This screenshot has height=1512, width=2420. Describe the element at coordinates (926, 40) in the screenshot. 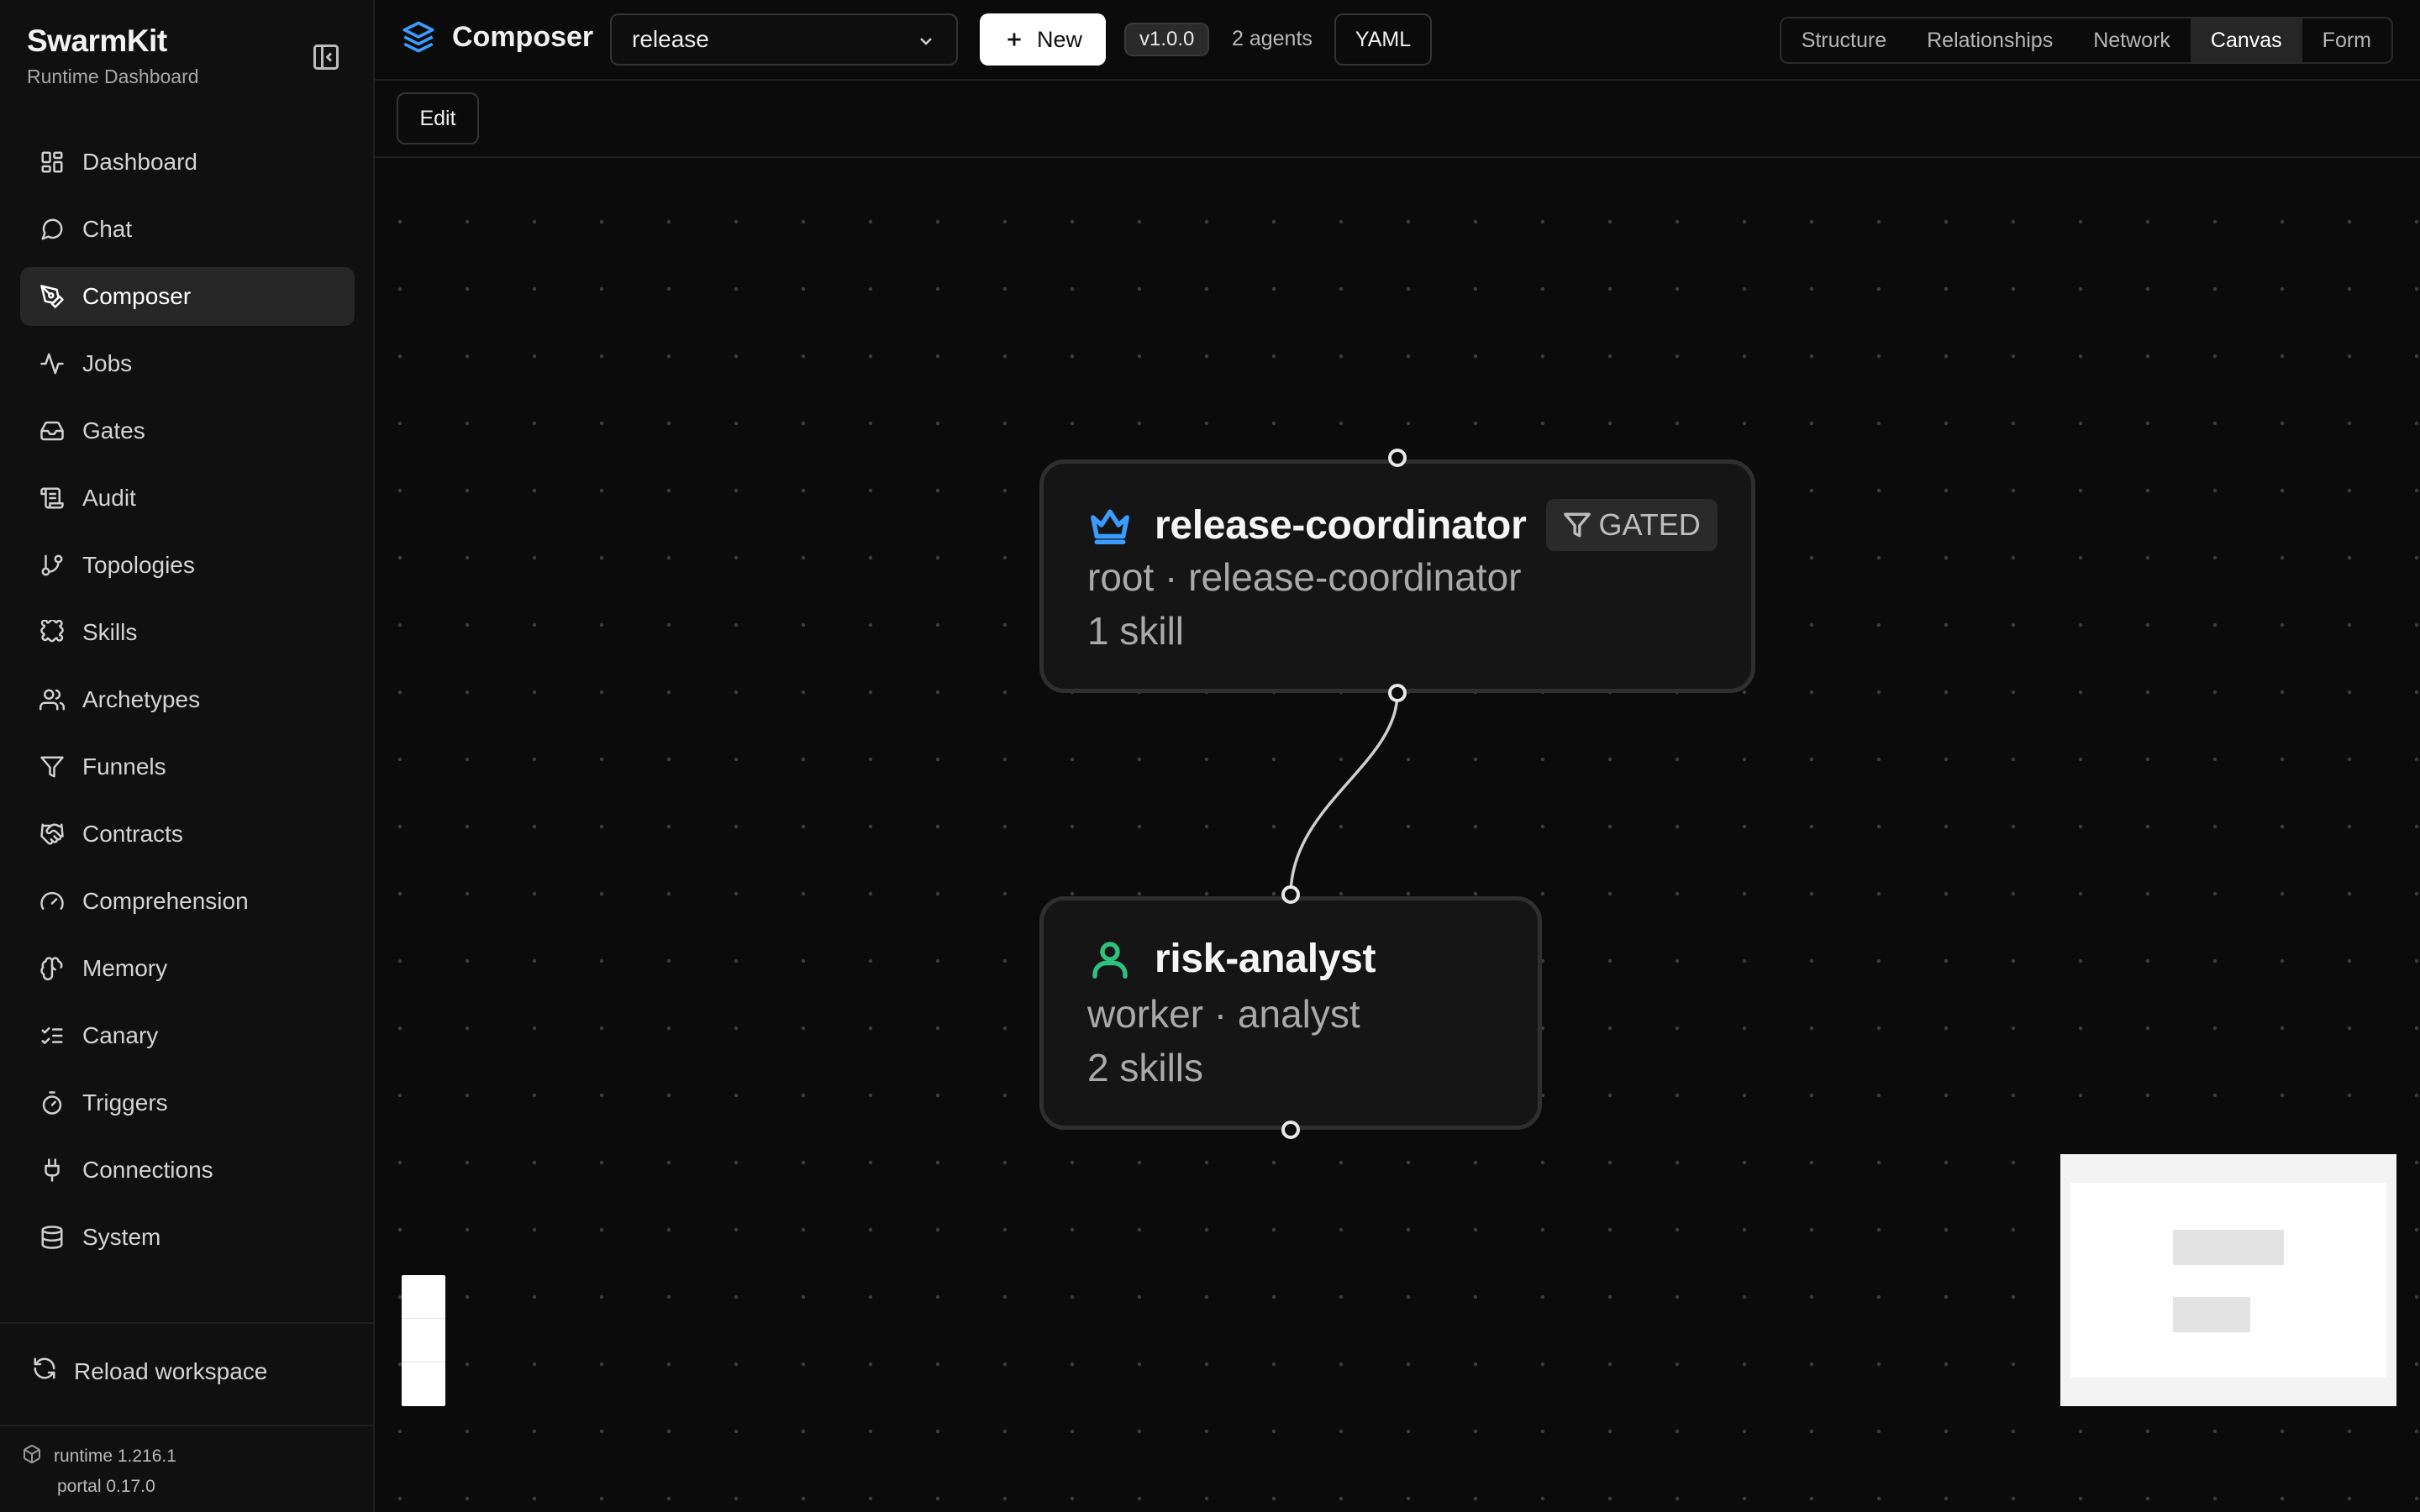

I see `chevron-down-icon` at that location.